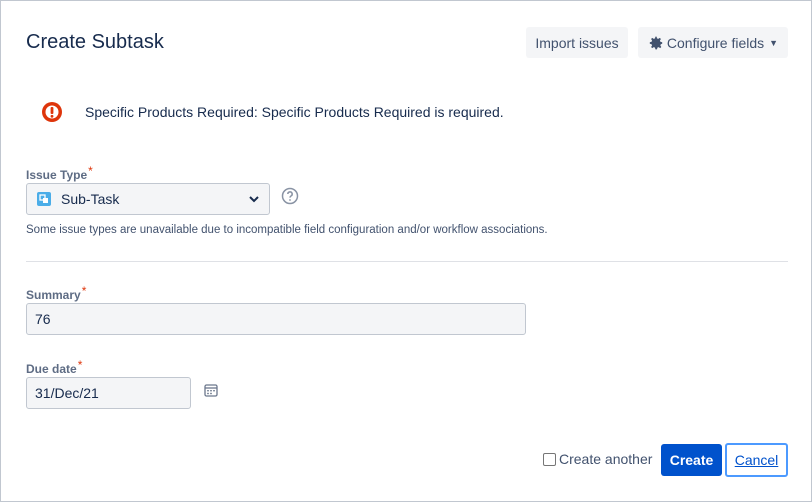  Describe the element at coordinates (294, 112) in the screenshot. I see `error-text: Specific Products Required` at that location.